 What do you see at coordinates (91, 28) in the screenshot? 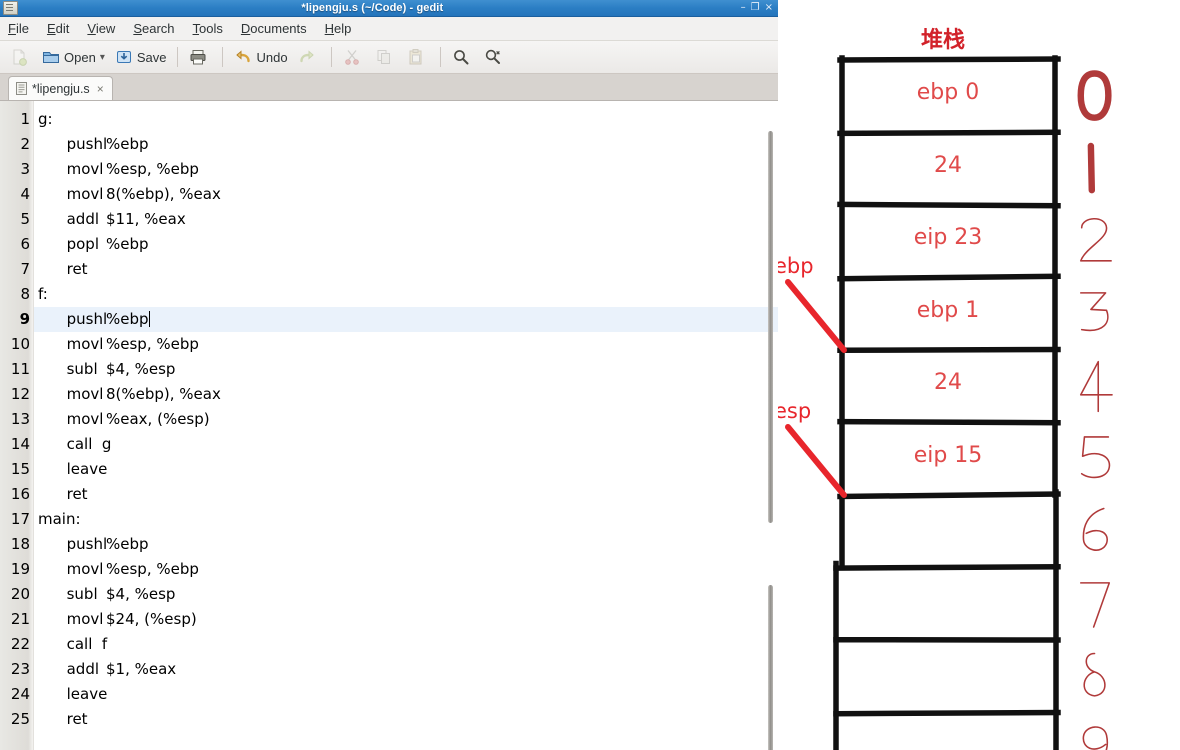
I see `menu-view-mnemonic: V` at bounding box center [91, 28].